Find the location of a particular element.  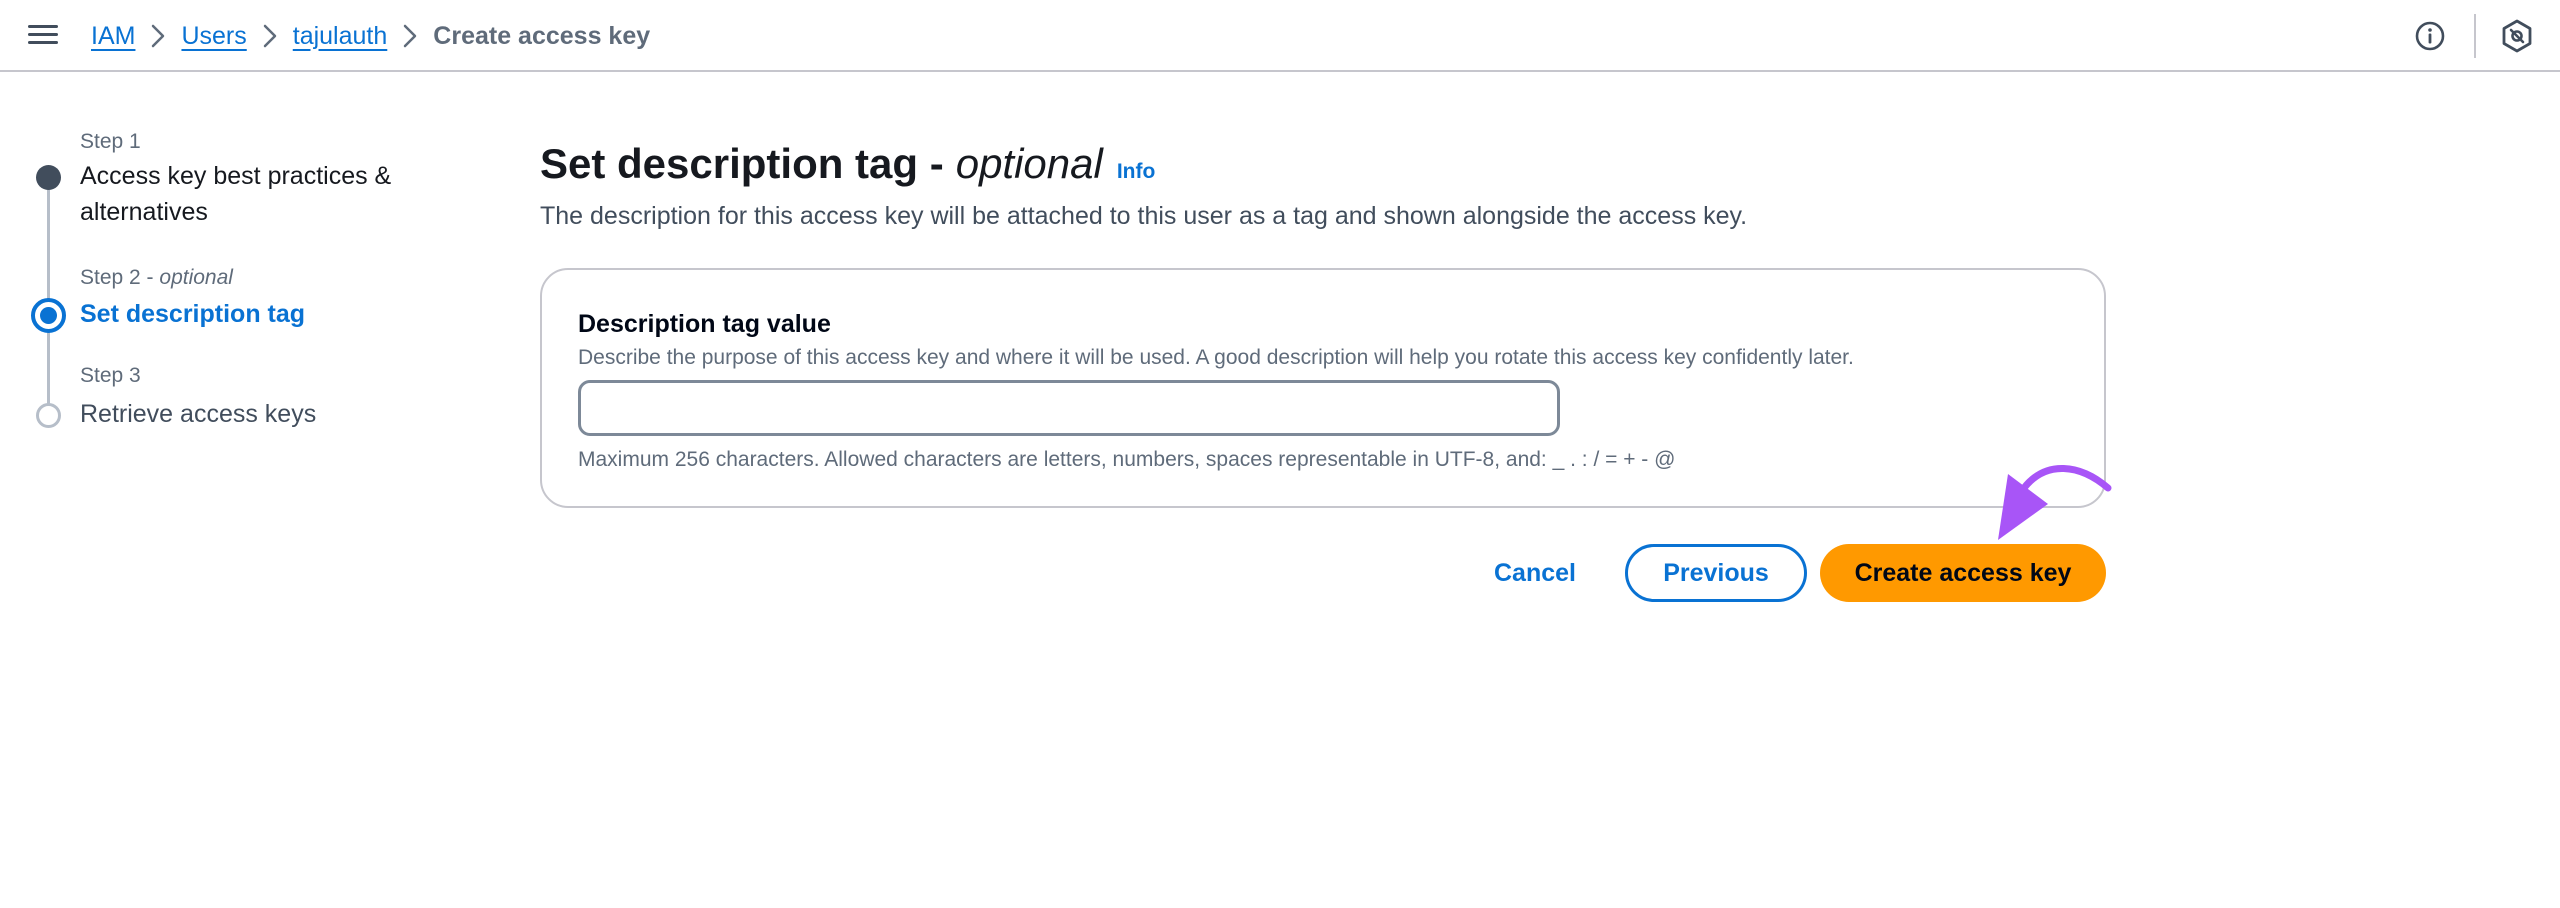

step-2-number-text: Step 2 is located at coordinates (110, 277).